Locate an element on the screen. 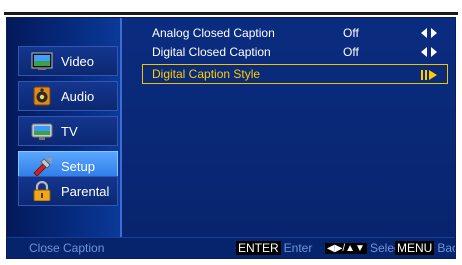 The height and width of the screenshot is (265, 462). sidebar-item-audio: Audio is located at coordinates (68, 96).